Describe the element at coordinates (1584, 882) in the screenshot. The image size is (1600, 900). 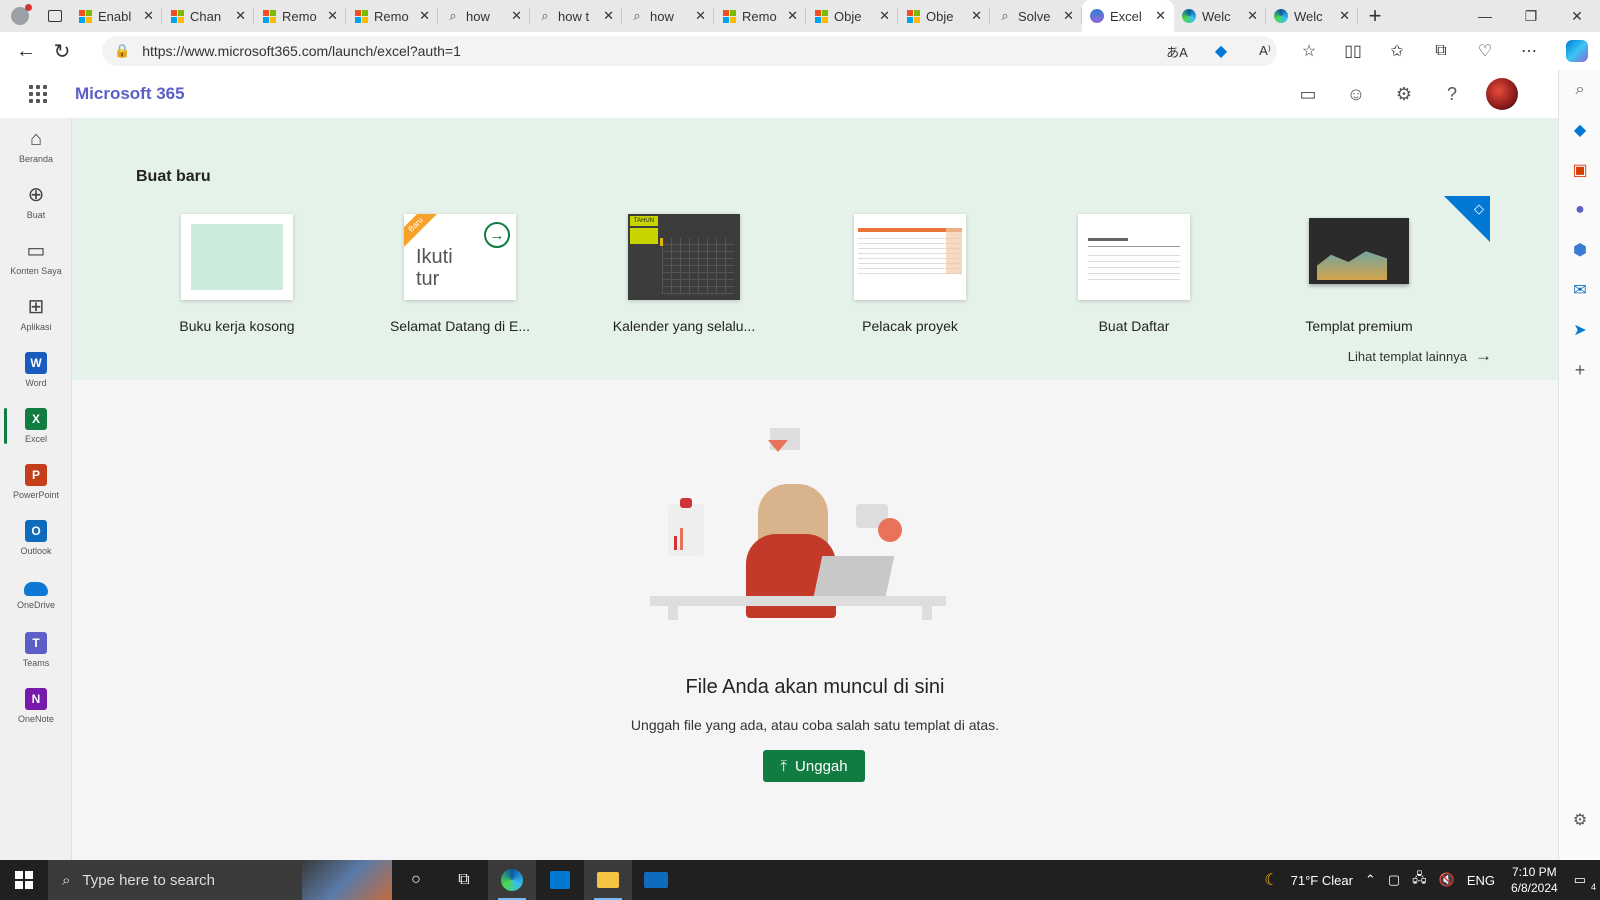
I see `notification-center-button: ▭ 4` at that location.